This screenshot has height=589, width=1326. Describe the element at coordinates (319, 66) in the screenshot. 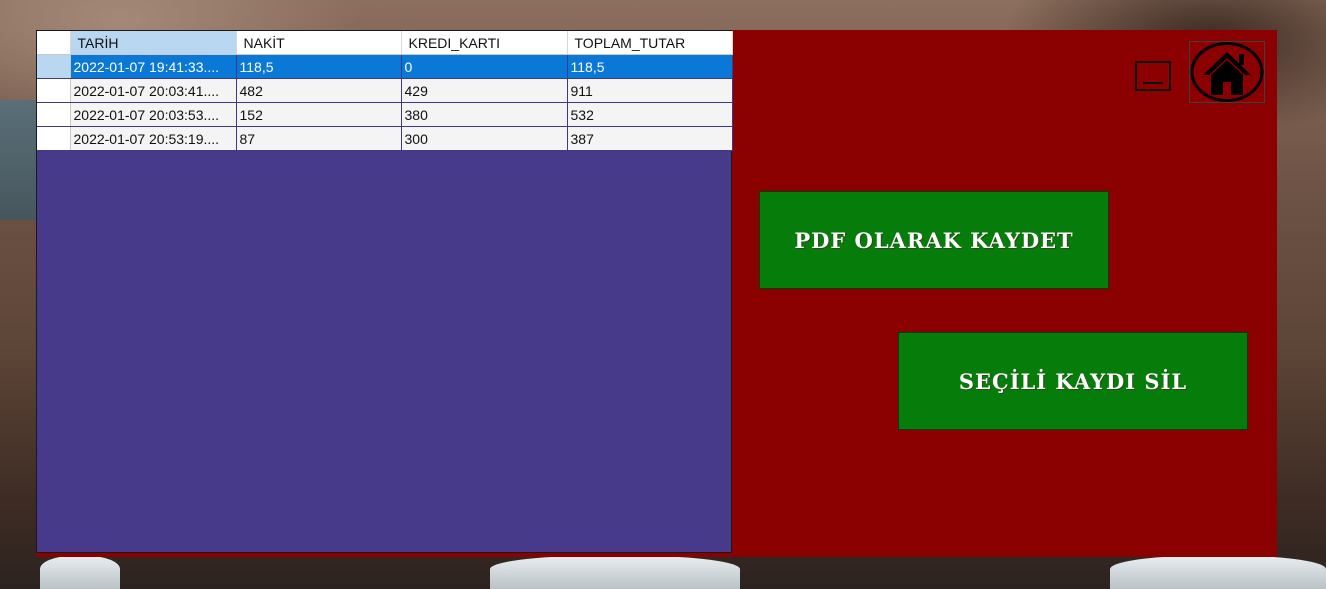

I see `cell-nakit: 118,5` at that location.